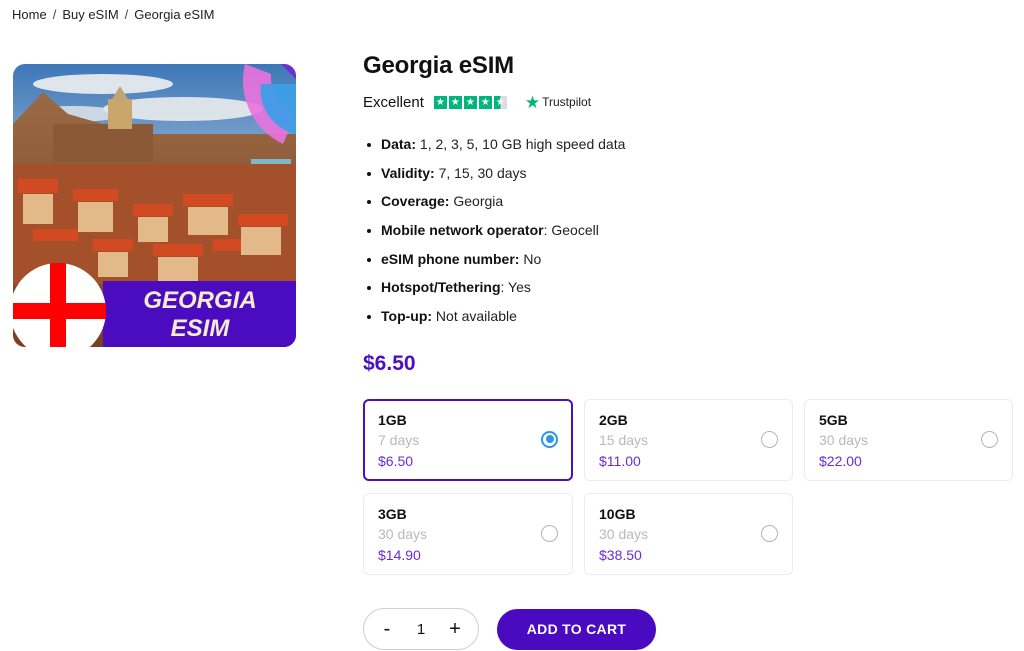  What do you see at coordinates (468, 439) in the screenshot?
I see `plan-option-1gb: 1GB 7 days $6.50` at bounding box center [468, 439].